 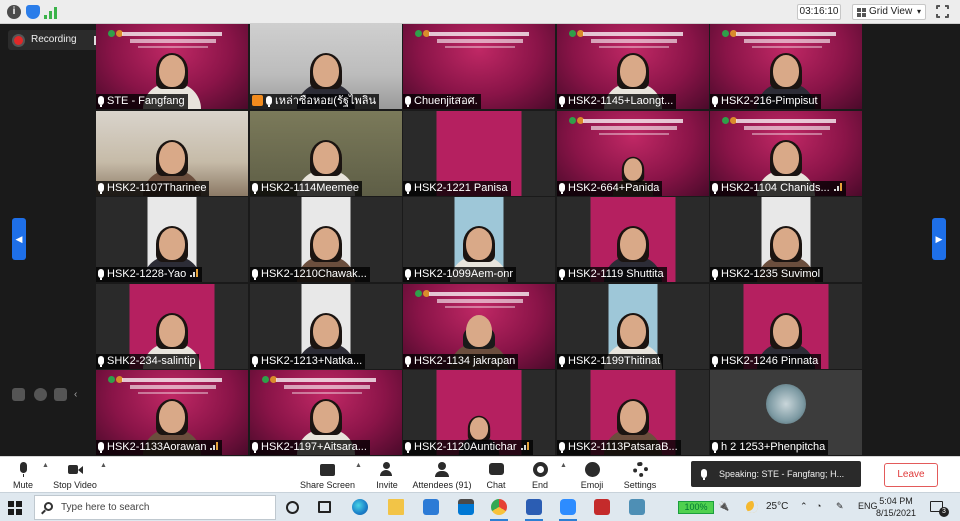 I want to click on participant-name-label: HSK2-1246 Pinnata, so click(x=766, y=361).